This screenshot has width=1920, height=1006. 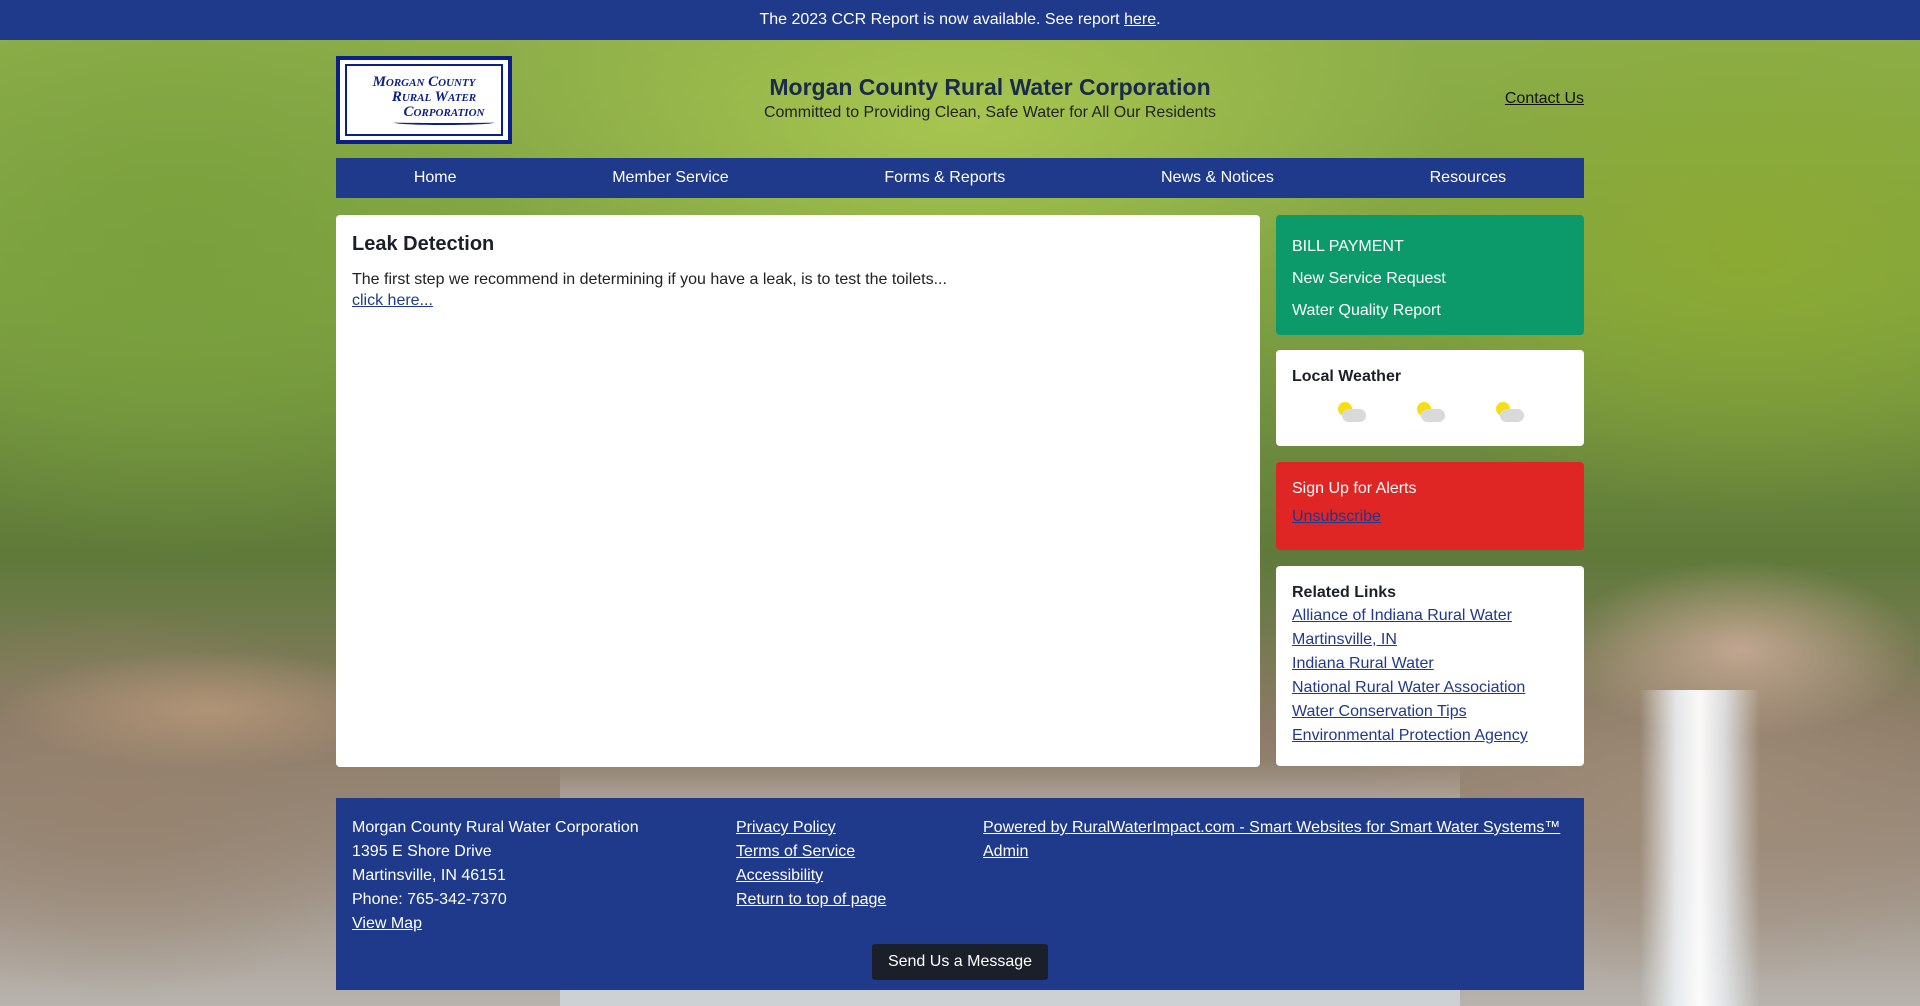 What do you see at coordinates (423, 244) in the screenshot?
I see `page-title: Leak Detection` at bounding box center [423, 244].